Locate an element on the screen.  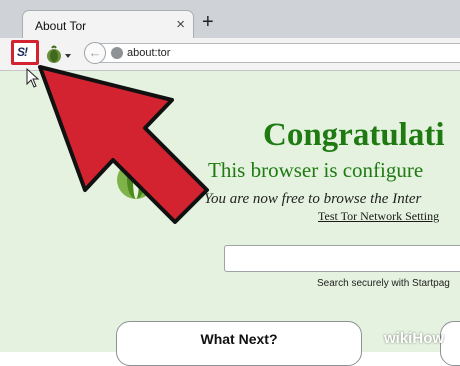
what-next-card: What Next? is located at coordinates (239, 343).